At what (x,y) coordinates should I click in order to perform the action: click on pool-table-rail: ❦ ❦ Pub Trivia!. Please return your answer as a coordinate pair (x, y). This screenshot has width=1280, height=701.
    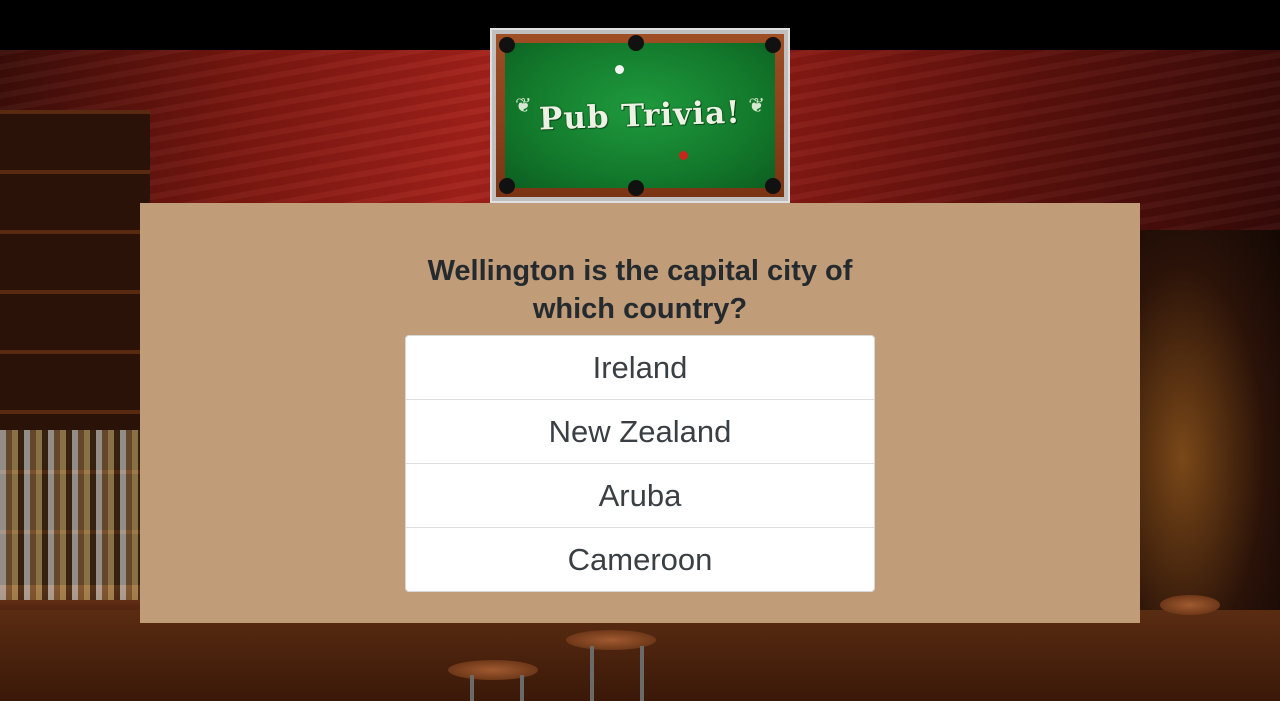
    Looking at the image, I should click on (640, 115).